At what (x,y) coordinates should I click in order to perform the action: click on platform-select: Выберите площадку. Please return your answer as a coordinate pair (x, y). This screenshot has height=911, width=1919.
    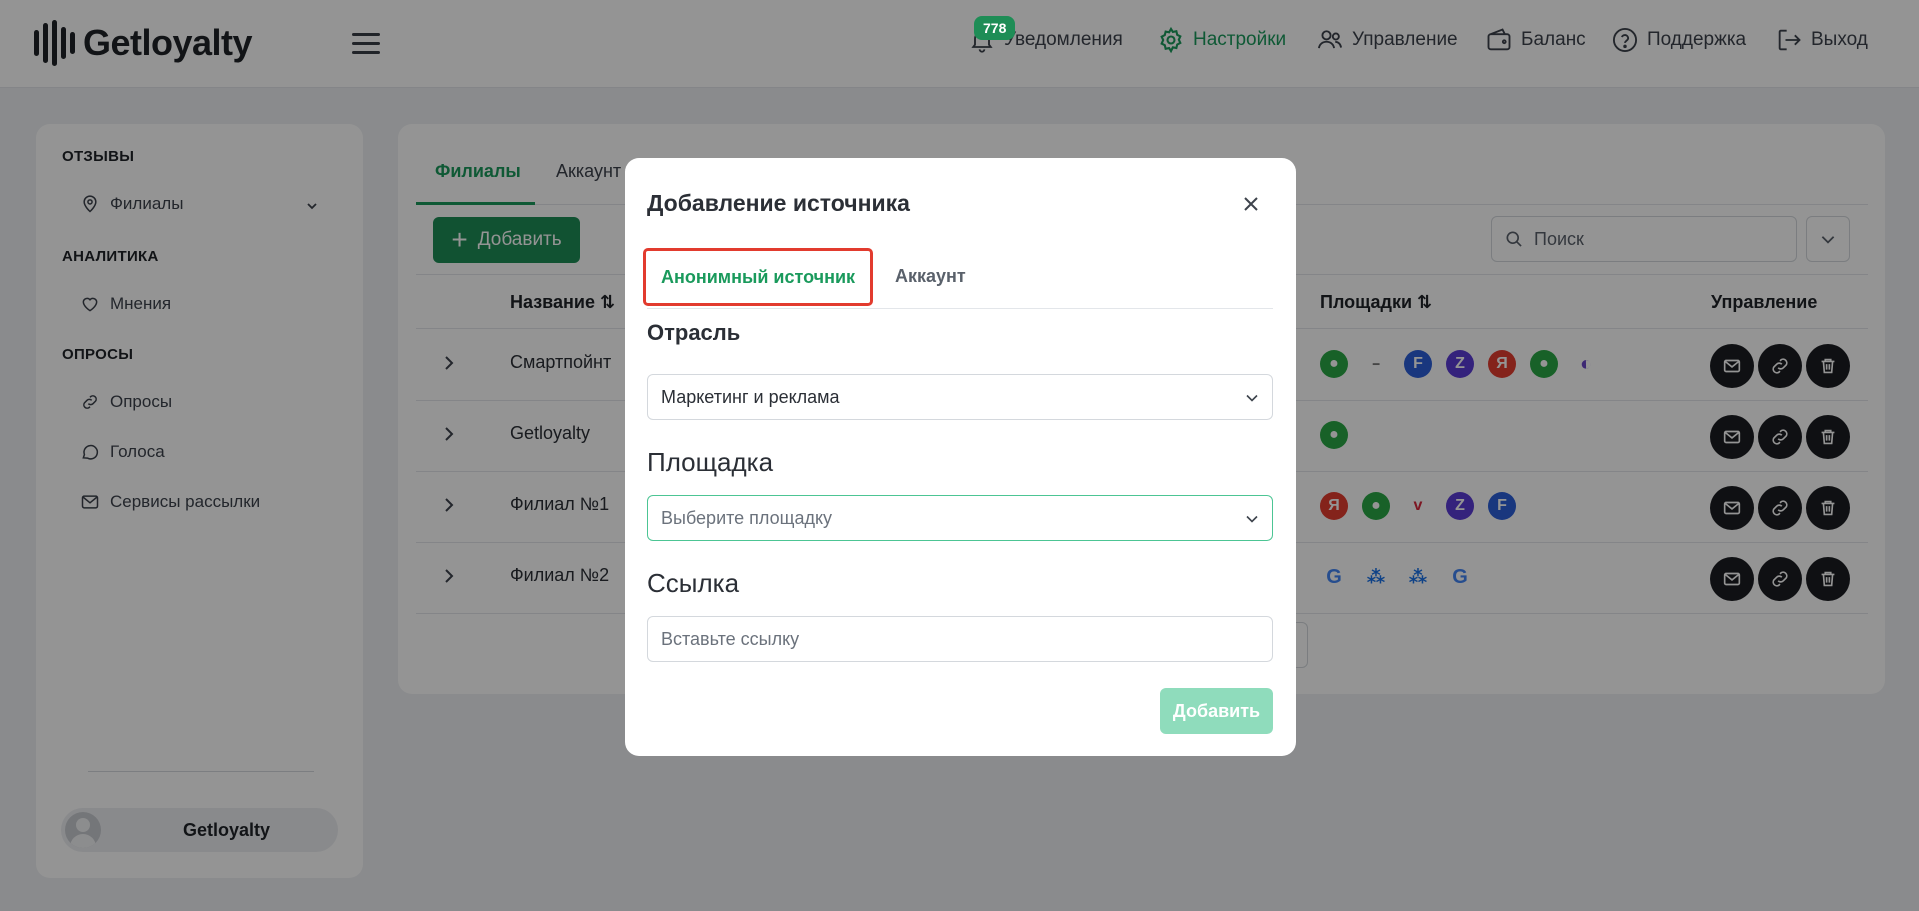
    Looking at the image, I should click on (960, 518).